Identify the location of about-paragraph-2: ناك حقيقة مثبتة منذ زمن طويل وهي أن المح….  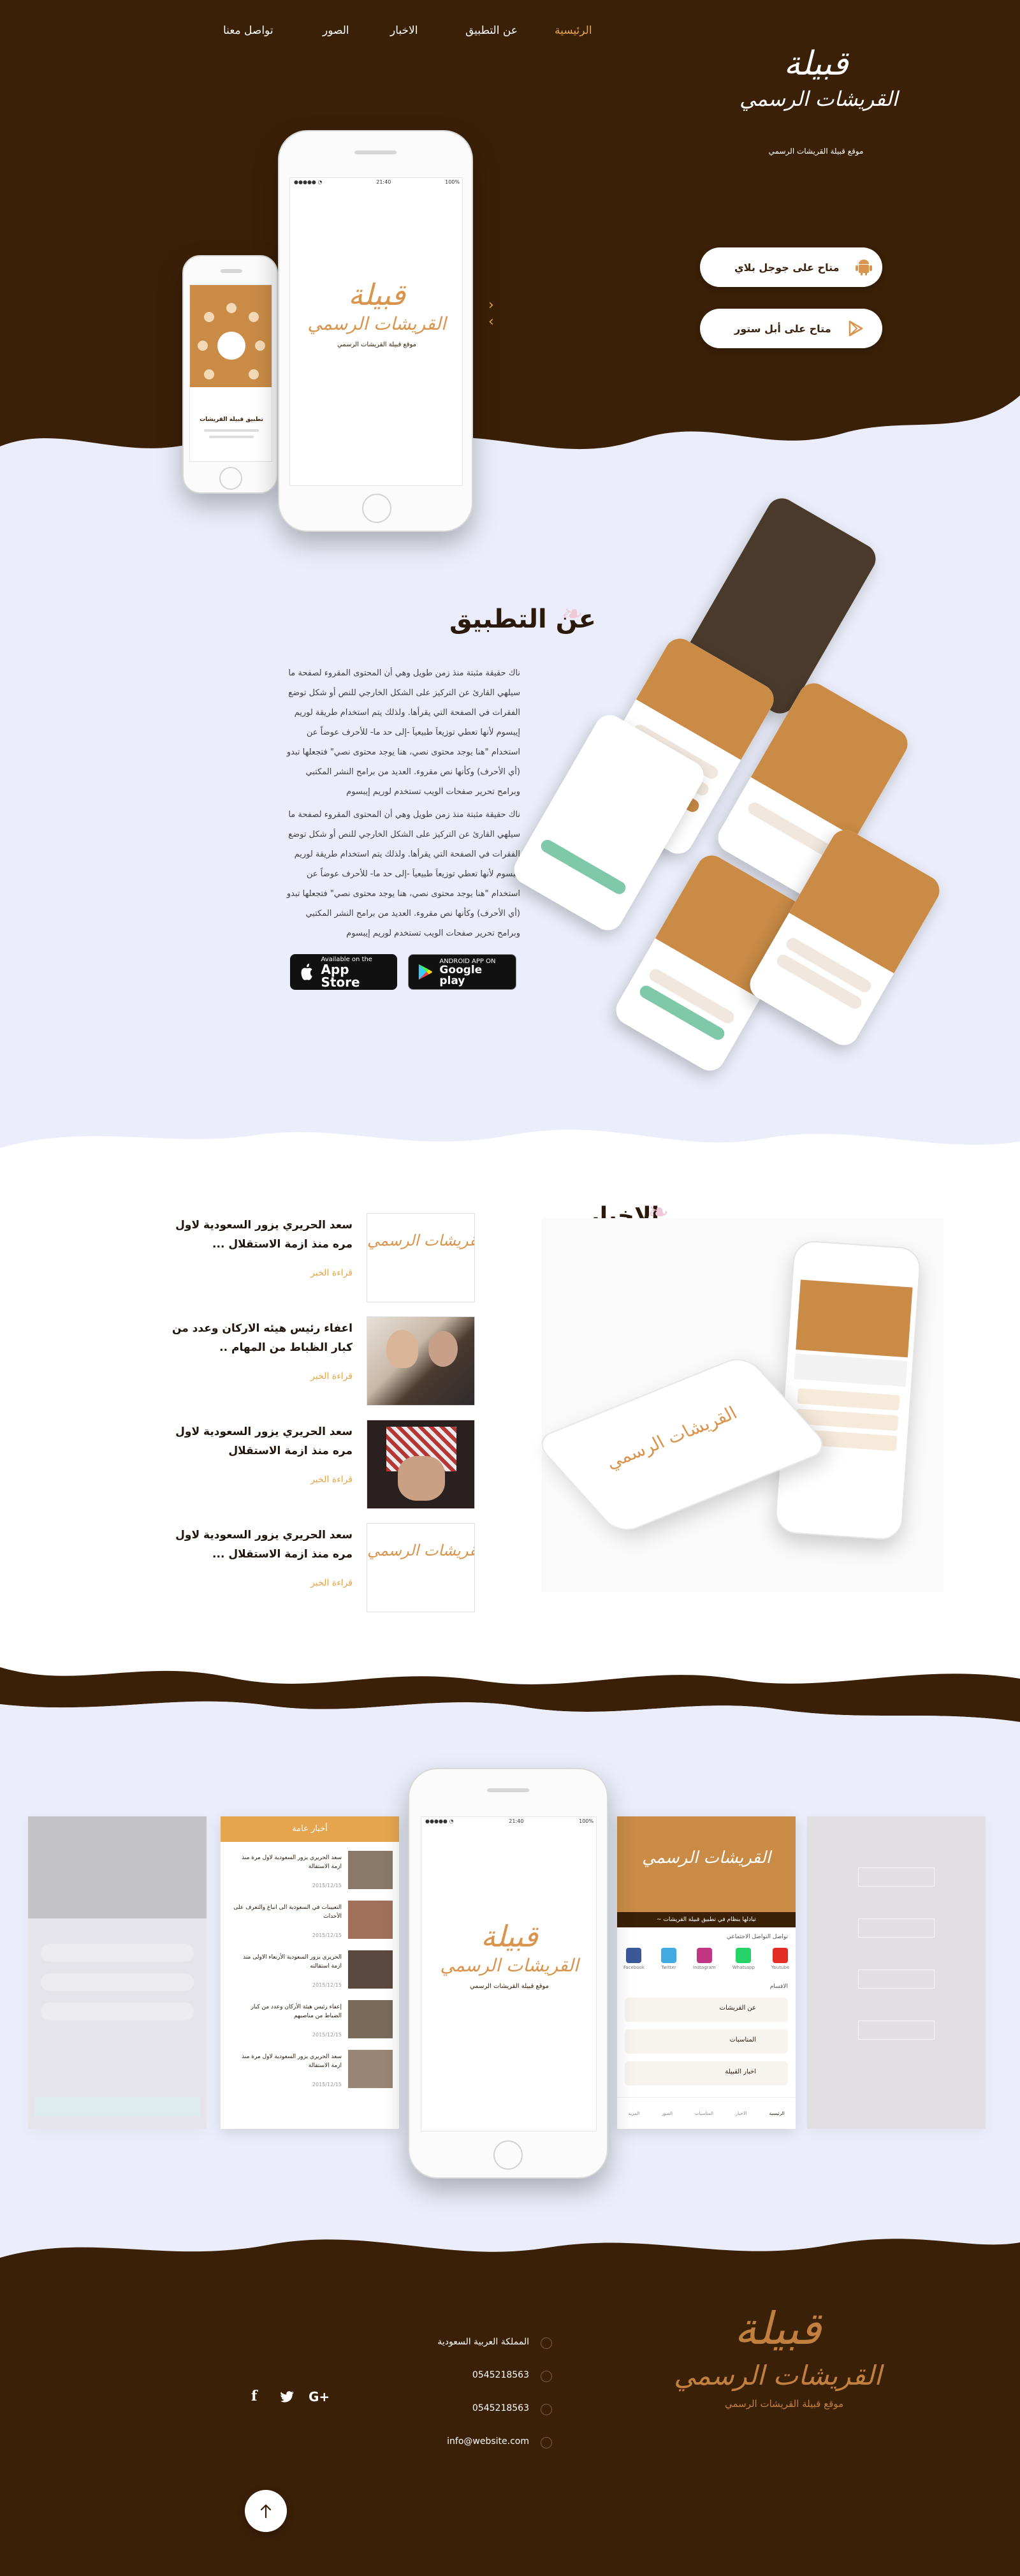
(403, 874).